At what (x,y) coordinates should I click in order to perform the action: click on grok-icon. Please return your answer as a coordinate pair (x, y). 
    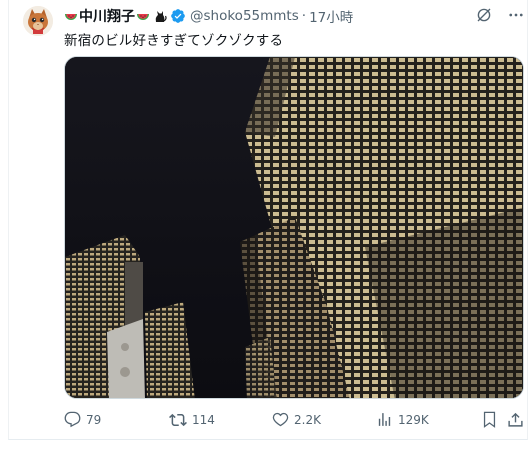
    Looking at the image, I should click on (484, 15).